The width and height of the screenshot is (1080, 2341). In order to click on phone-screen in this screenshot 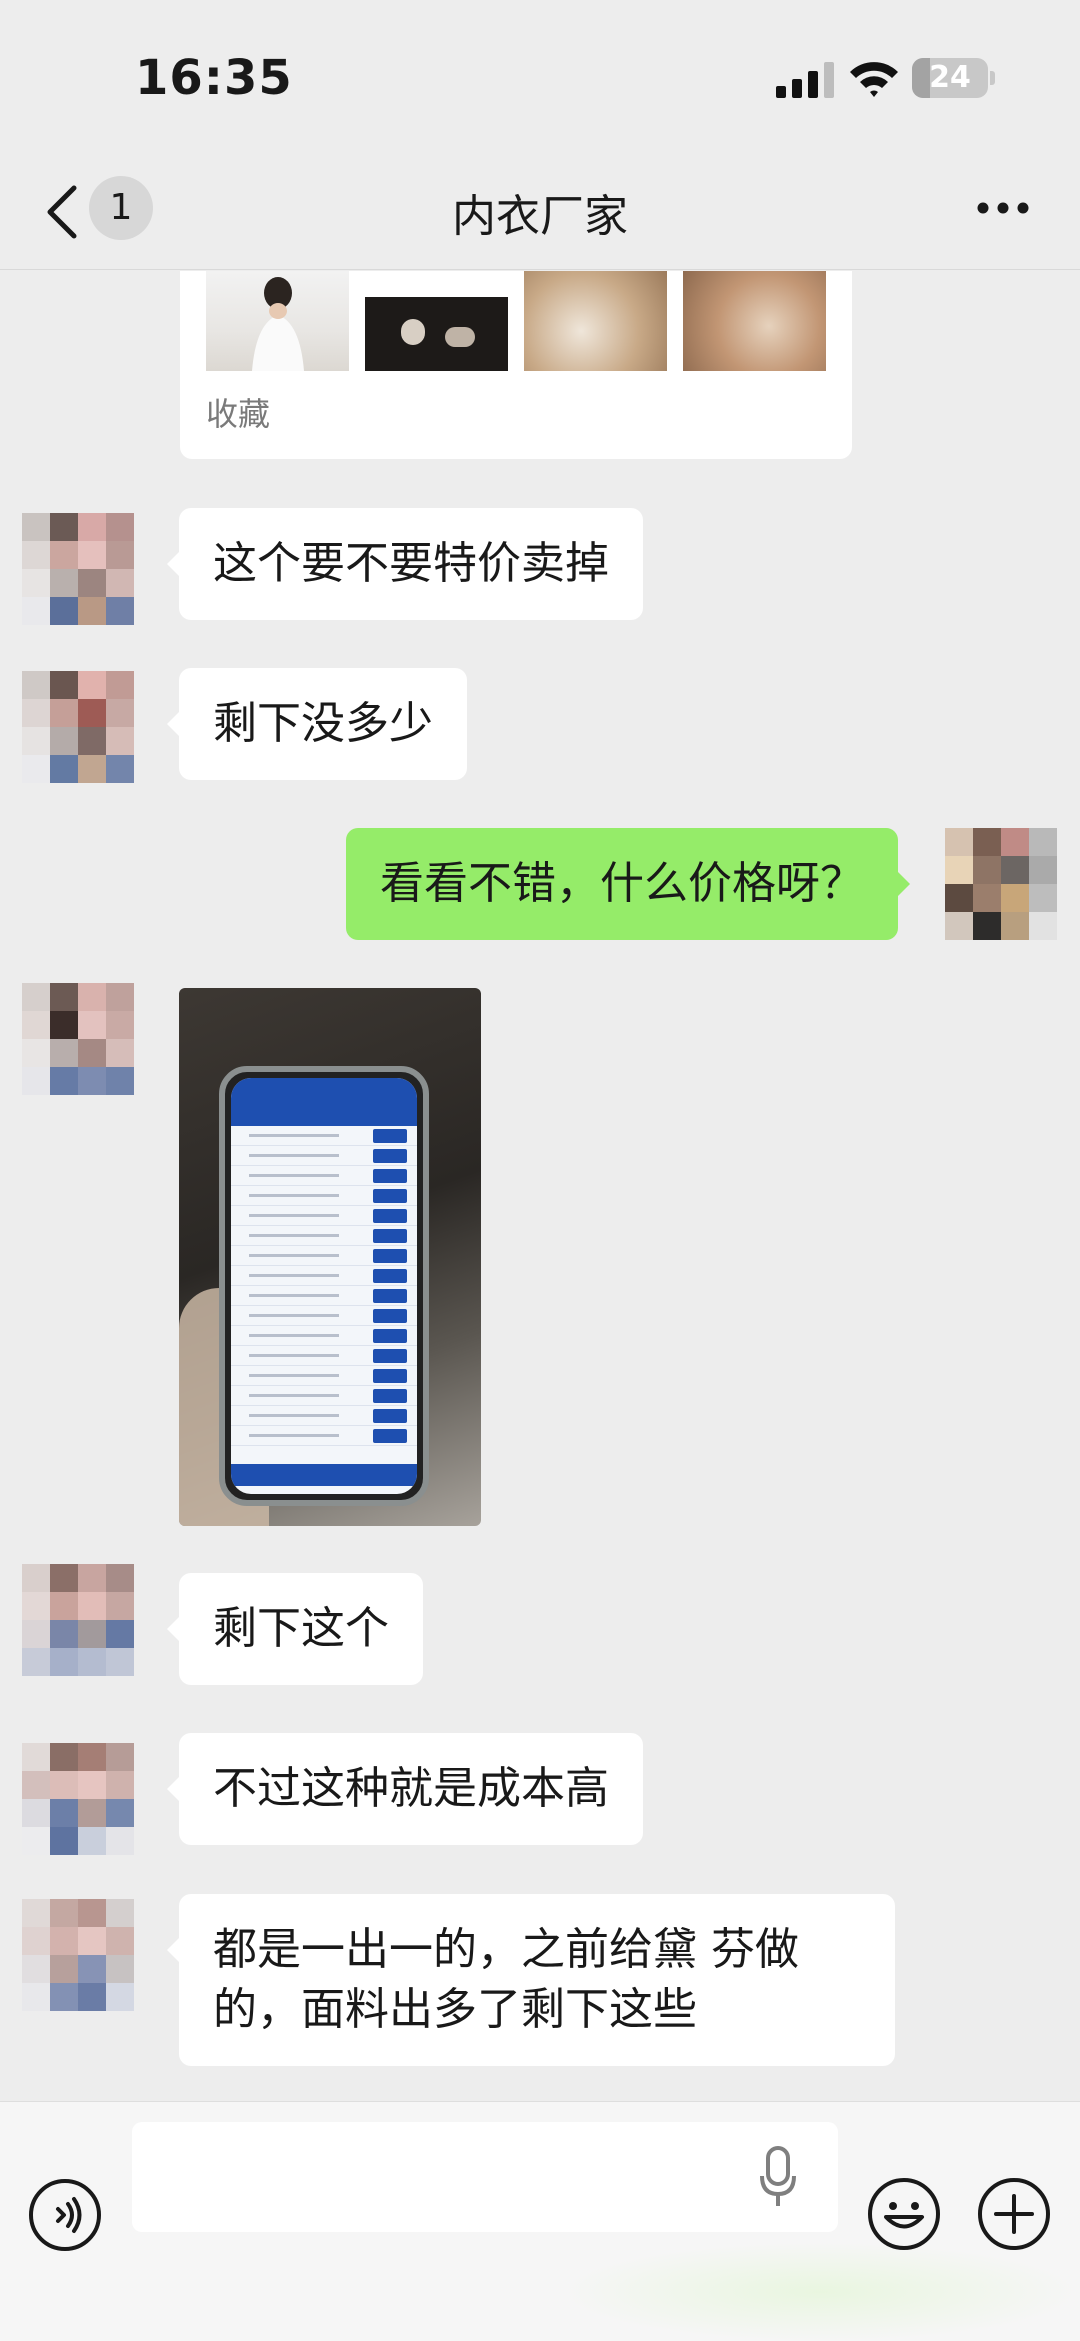, I will do `click(324, 1286)`.